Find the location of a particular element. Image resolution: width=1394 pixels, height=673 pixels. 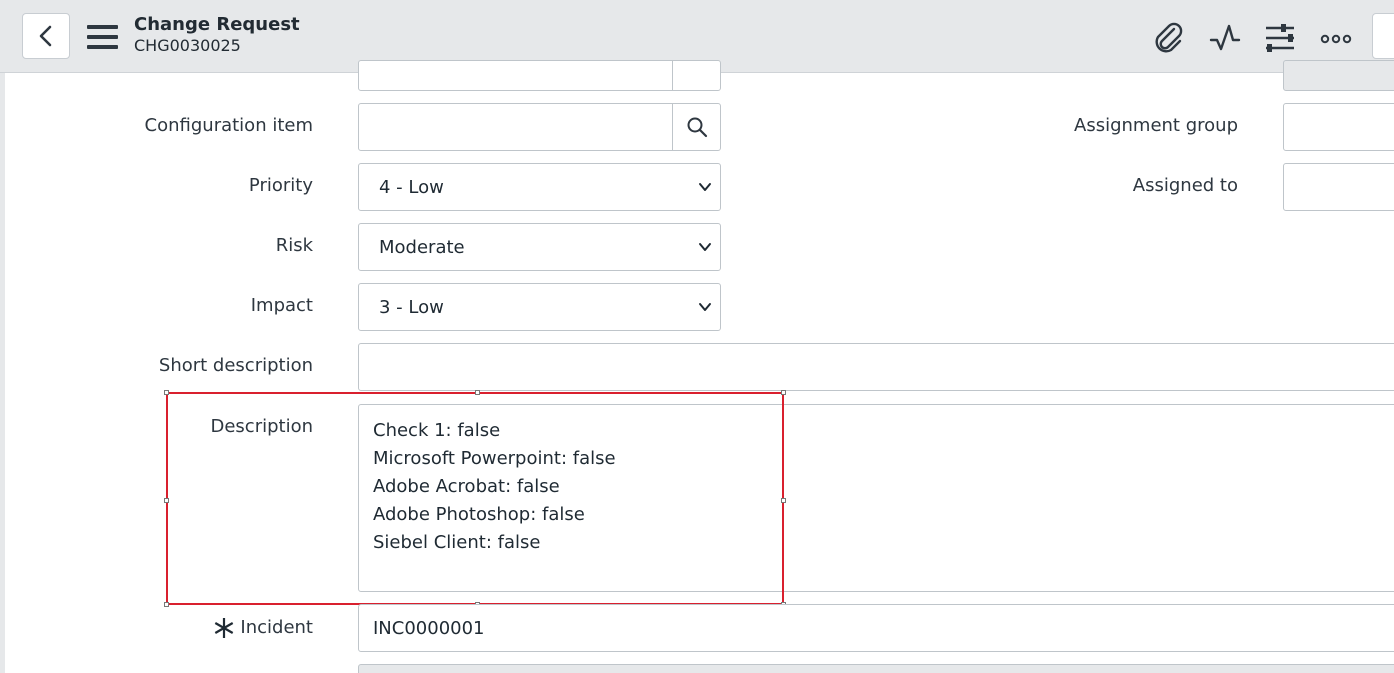

page-title: Change Request is located at coordinates (217, 24).